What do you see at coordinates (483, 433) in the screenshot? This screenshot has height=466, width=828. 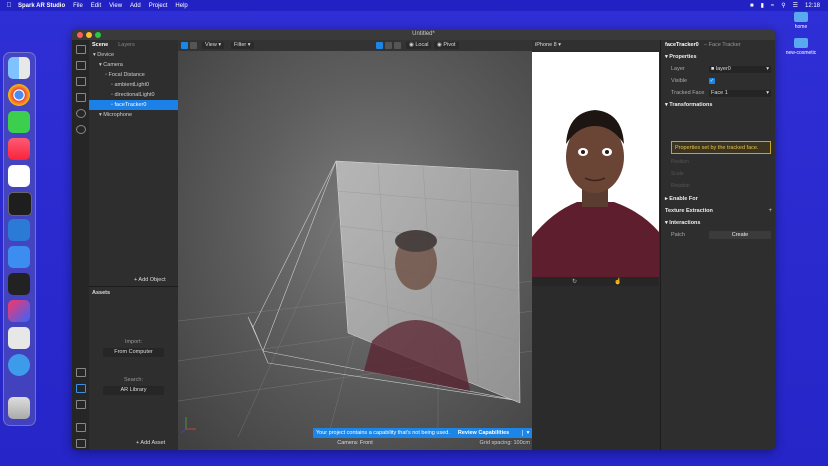 I see `review-capabilities-button: Review Capabilities` at bounding box center [483, 433].